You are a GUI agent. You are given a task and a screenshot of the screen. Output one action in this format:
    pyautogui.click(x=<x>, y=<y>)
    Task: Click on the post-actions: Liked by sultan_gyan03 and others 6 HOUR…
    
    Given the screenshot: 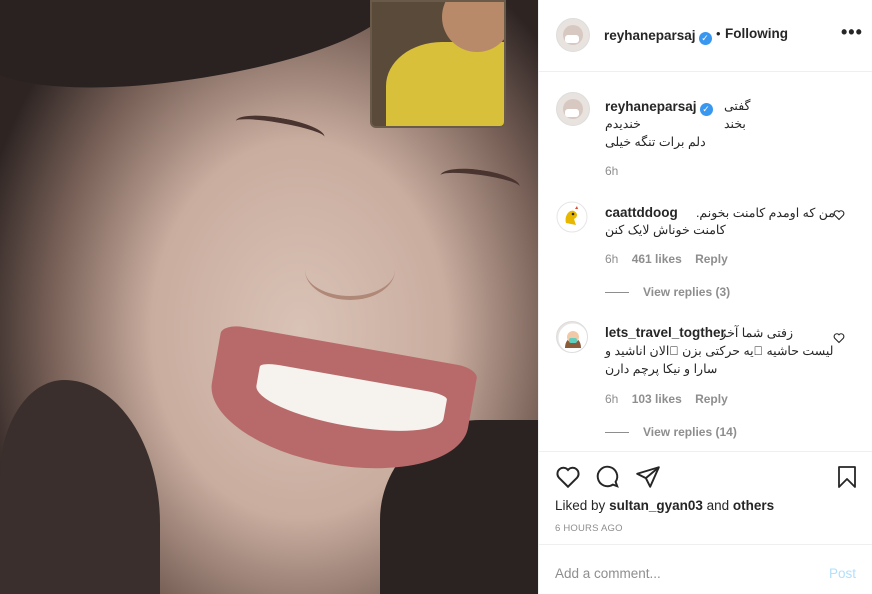 What is the action you would take?
    pyautogui.click(x=705, y=497)
    